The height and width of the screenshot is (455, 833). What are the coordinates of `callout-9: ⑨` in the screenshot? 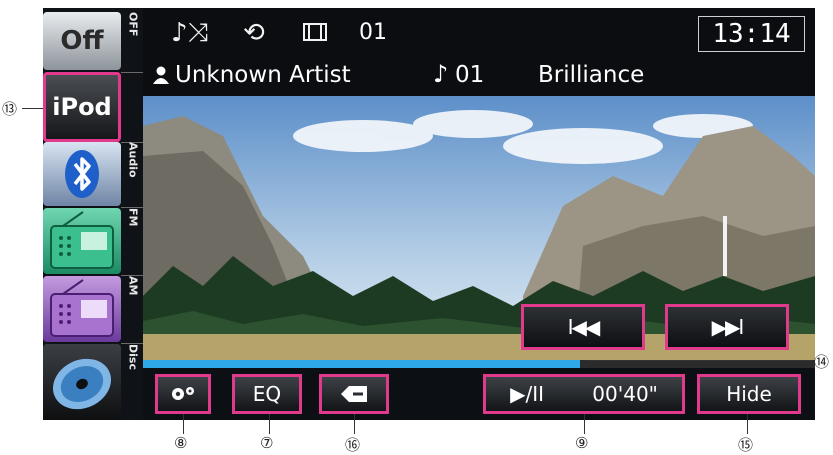 It's located at (582, 443).